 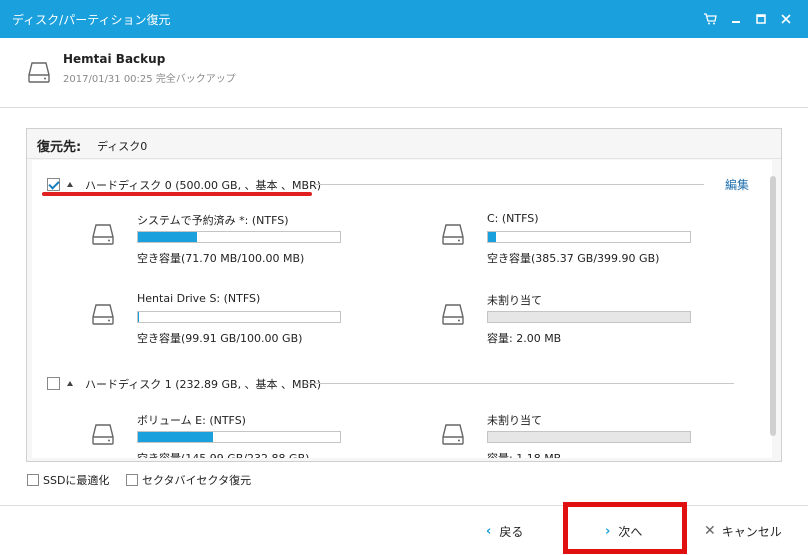 I want to click on sector-by-sector-option: セクタバイセクタ復元, so click(x=188, y=480).